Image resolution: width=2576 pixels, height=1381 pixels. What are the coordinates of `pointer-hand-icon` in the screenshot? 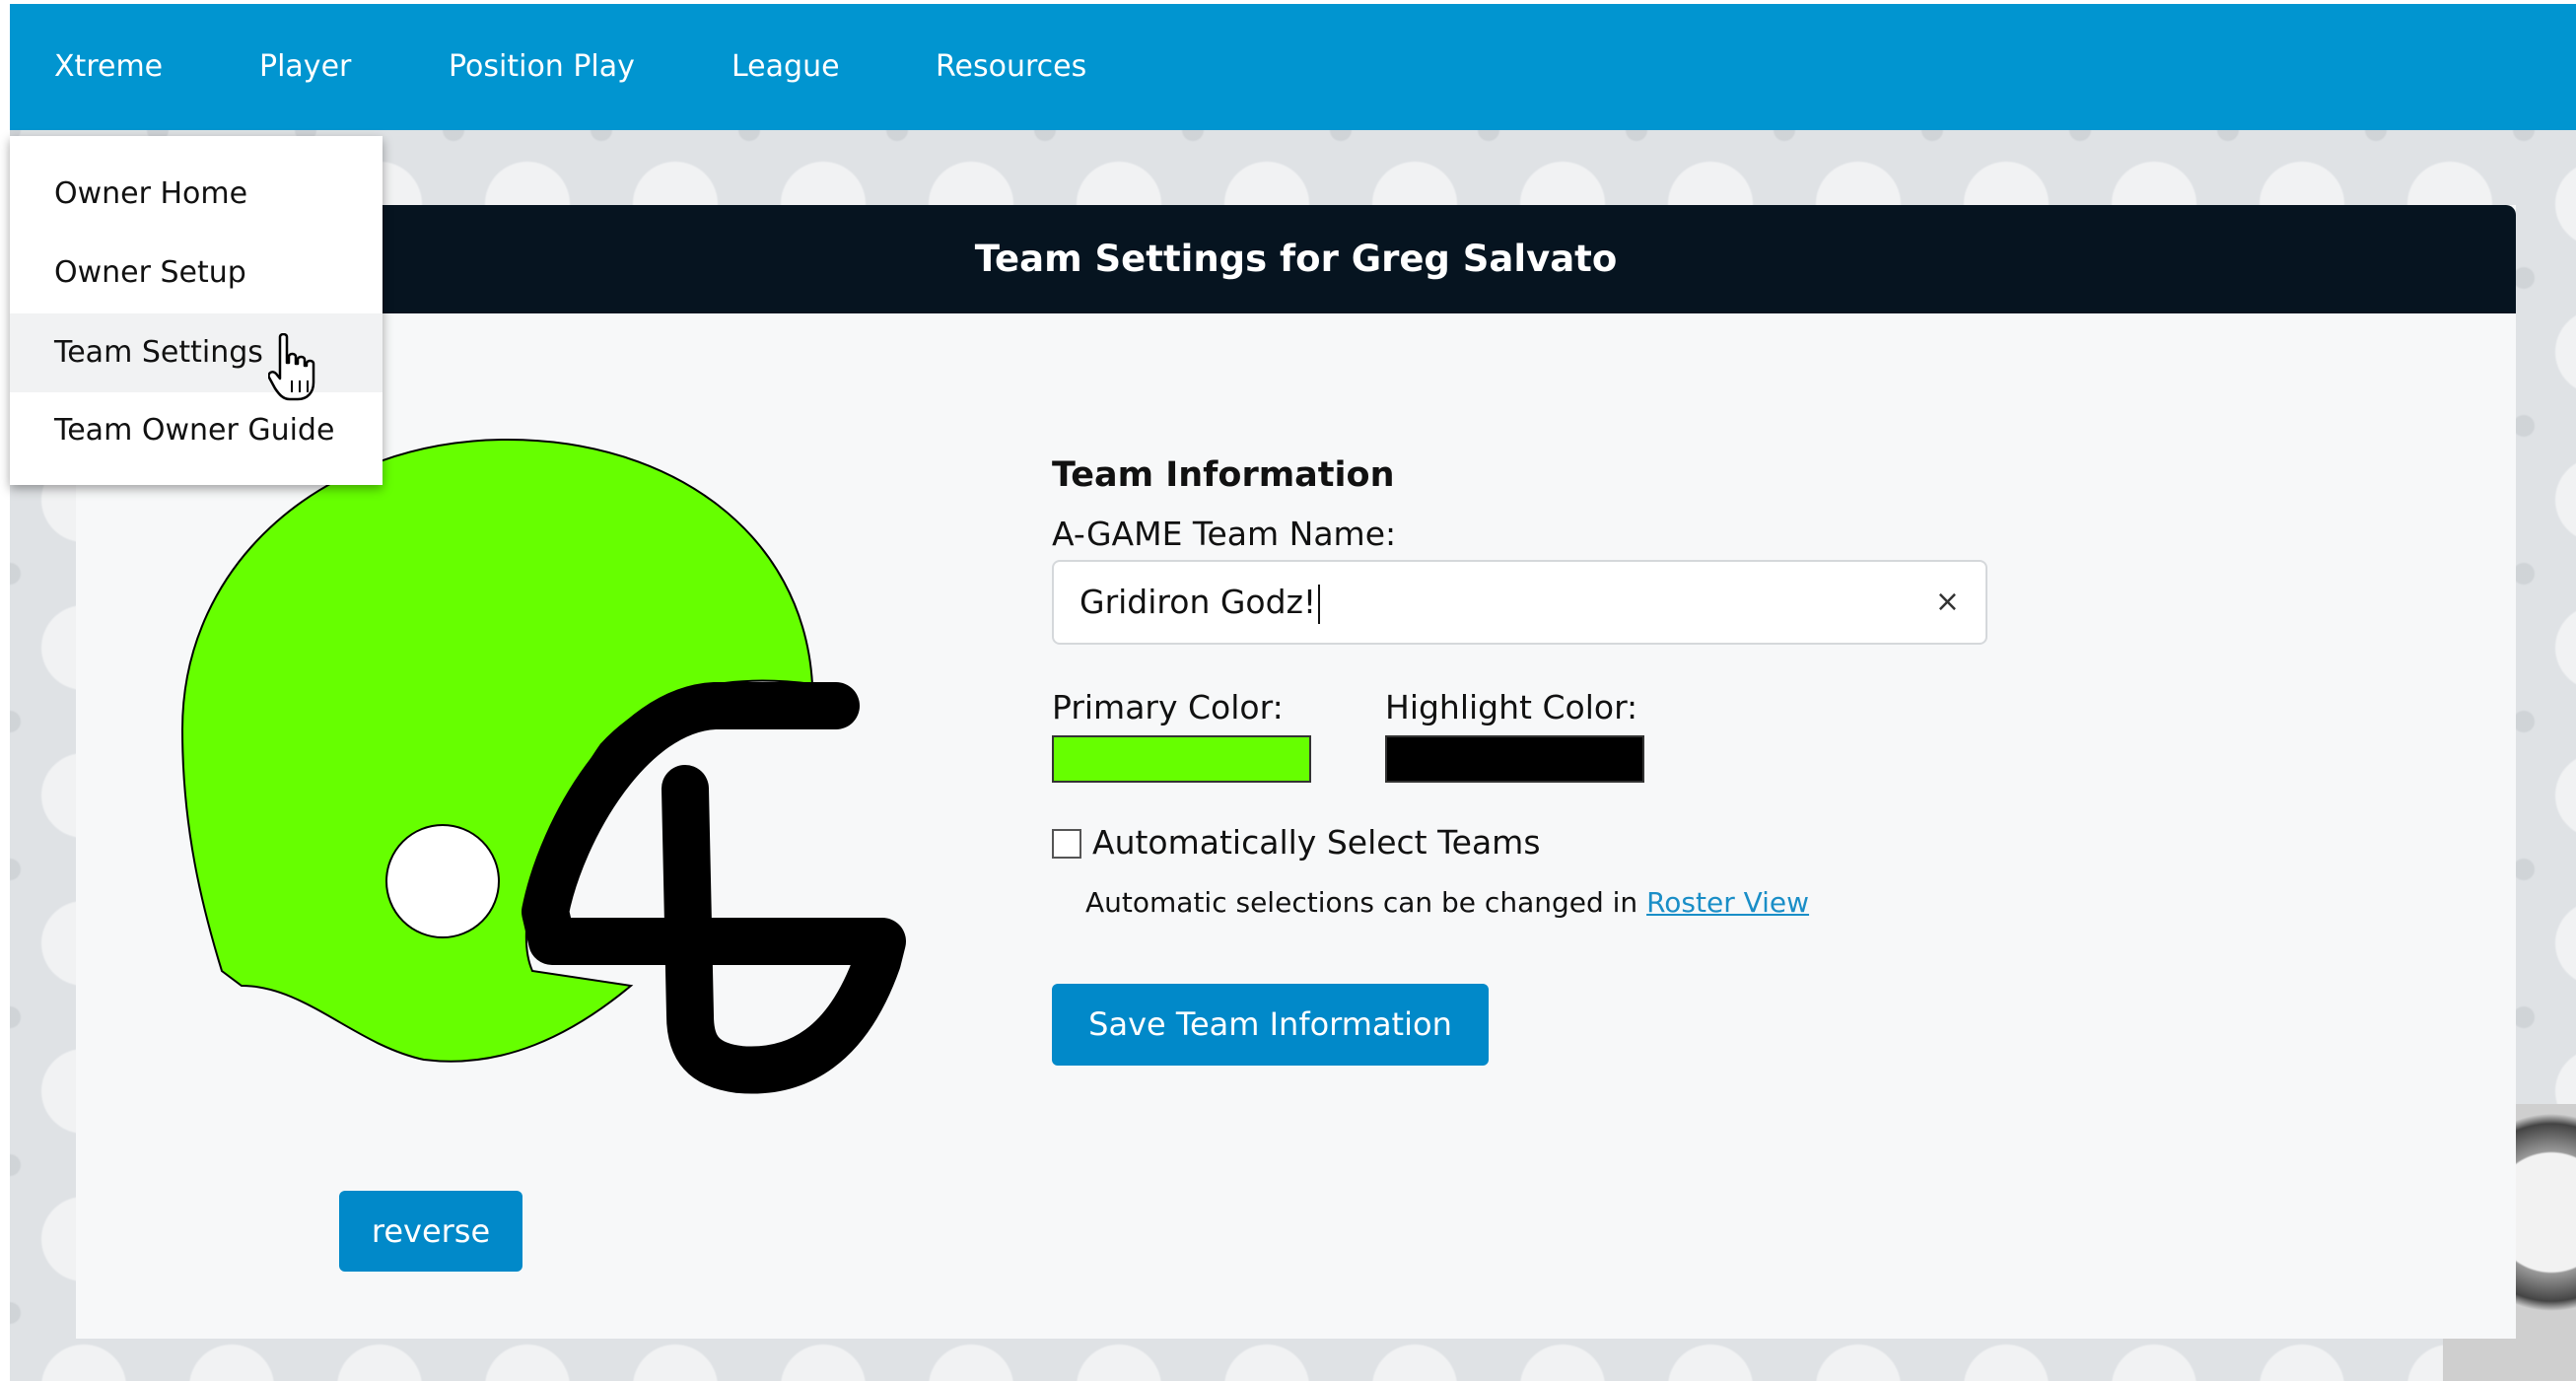 It's located at (291, 367).